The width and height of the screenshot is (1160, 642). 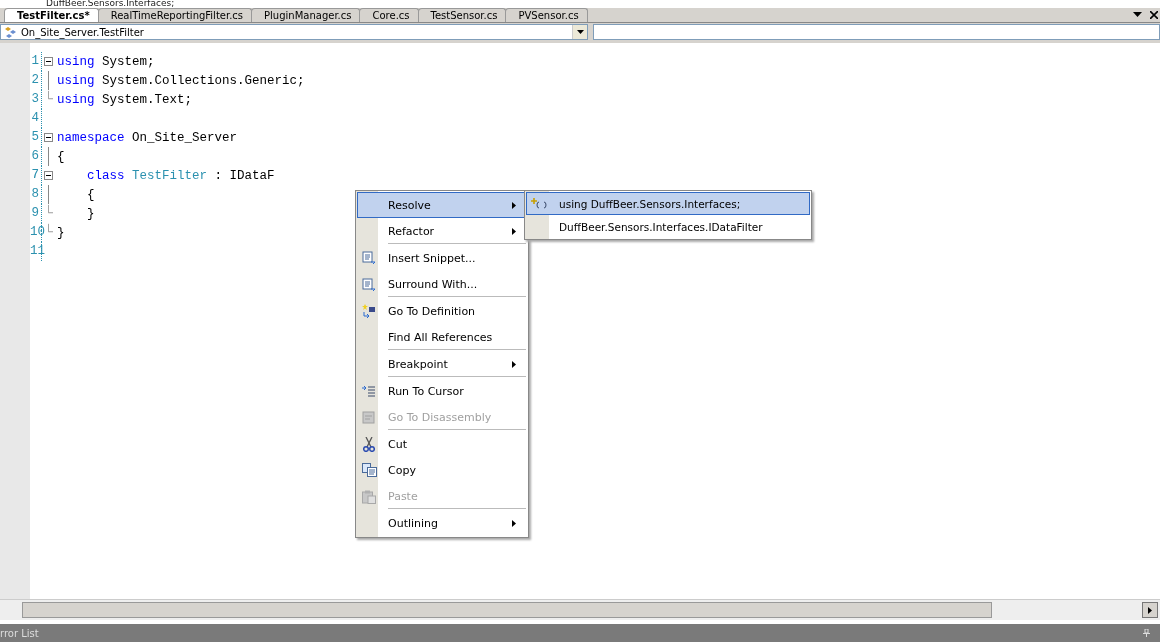 What do you see at coordinates (442, 391) in the screenshot?
I see `menu-item: Run To Cursor` at bounding box center [442, 391].